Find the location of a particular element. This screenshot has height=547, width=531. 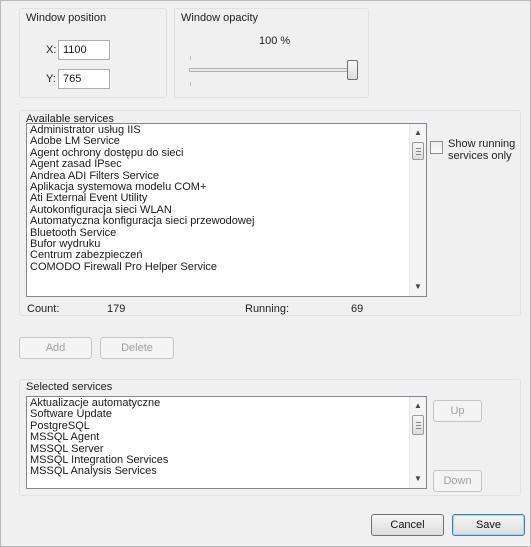

window-opacity-title: Window opacity is located at coordinates (220, 18).